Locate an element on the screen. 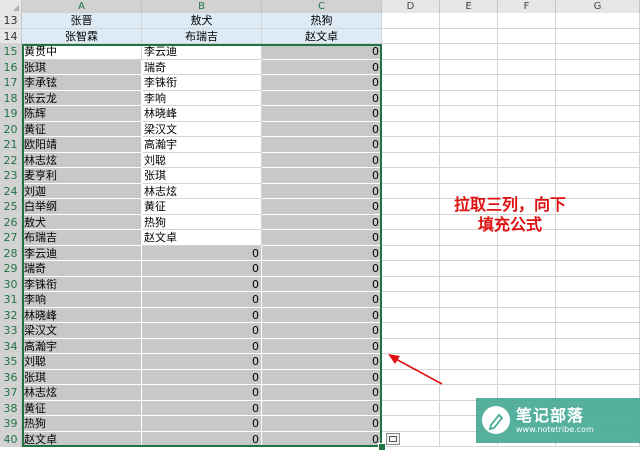  row-number: 34 is located at coordinates (11, 346).